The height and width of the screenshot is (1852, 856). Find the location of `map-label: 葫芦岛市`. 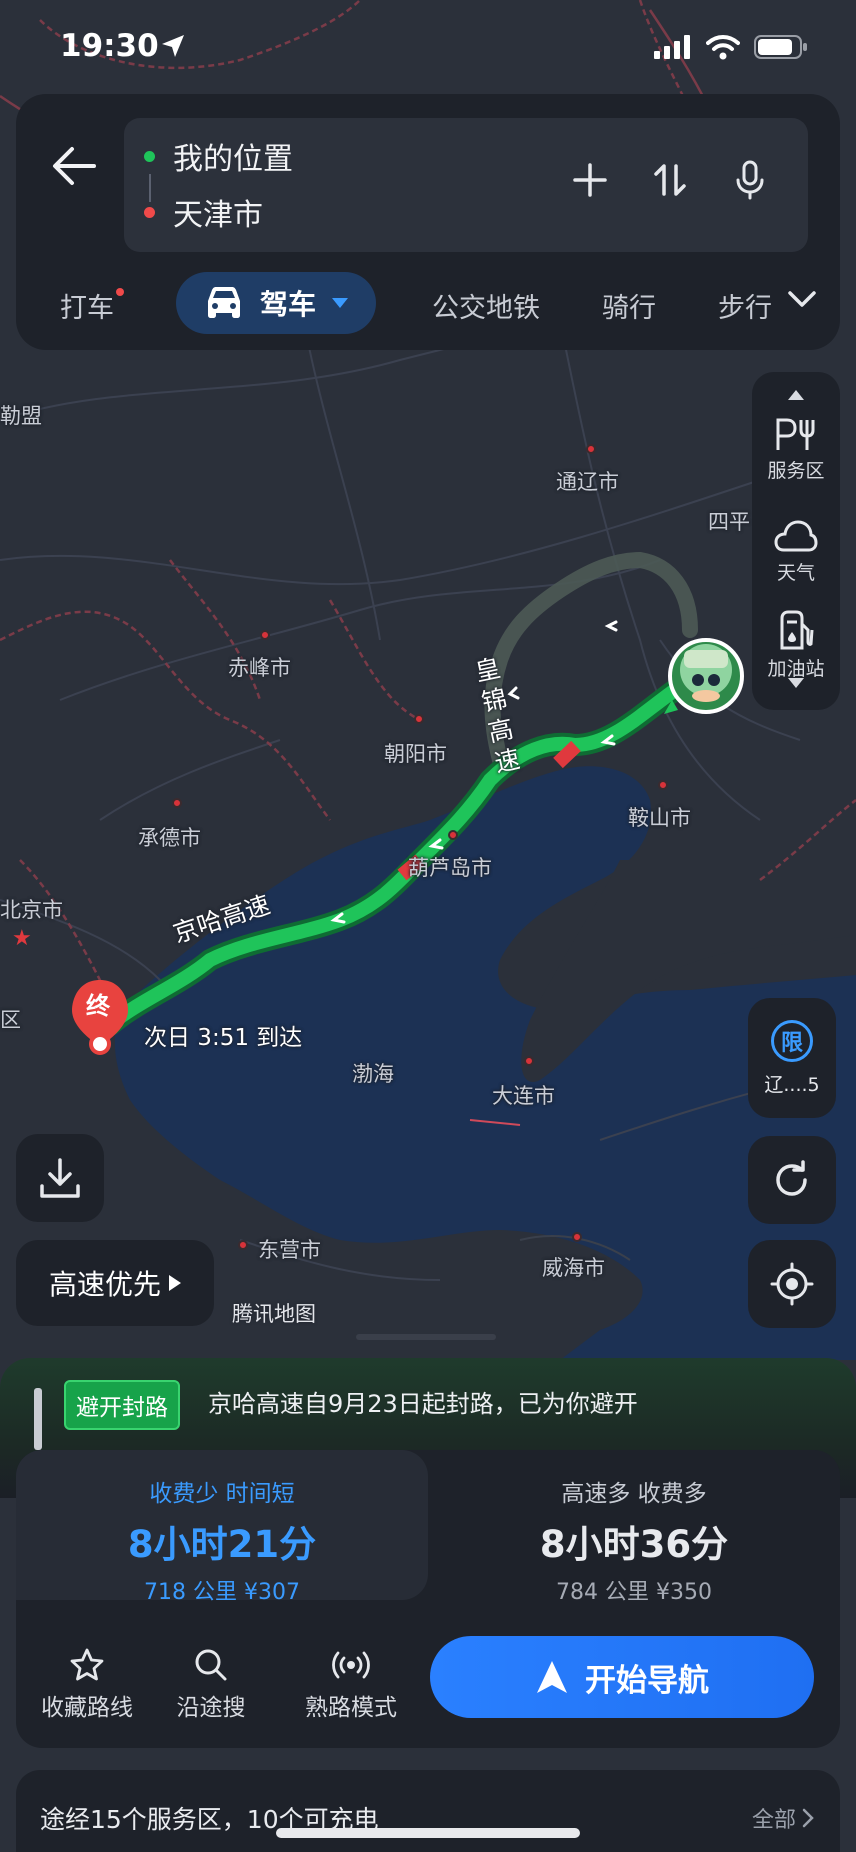

map-label: 葫芦岛市 is located at coordinates (450, 868).